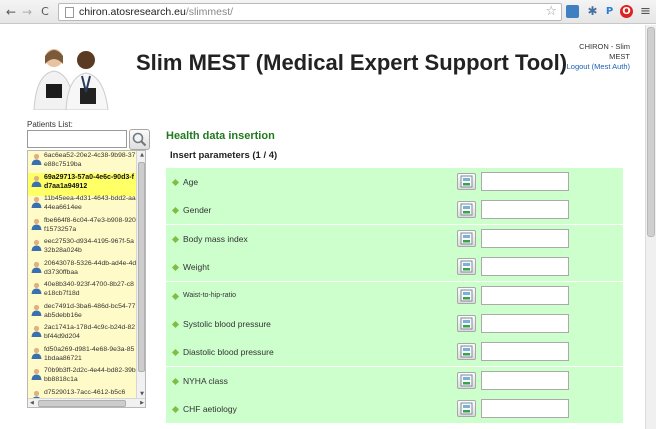 Image resolution: width=656 pixels, height=429 pixels. I want to click on search-icon, so click(139, 139).